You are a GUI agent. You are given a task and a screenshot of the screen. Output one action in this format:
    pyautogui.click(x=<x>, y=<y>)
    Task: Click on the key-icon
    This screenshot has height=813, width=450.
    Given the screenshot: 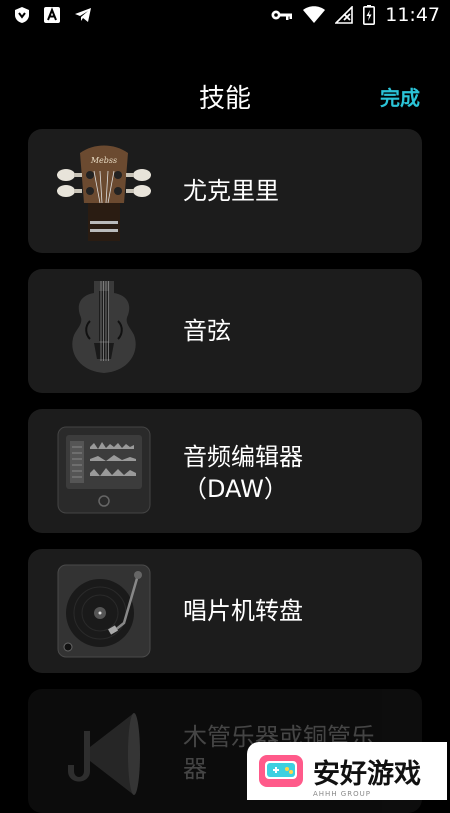 What is the action you would take?
    pyautogui.click(x=282, y=15)
    